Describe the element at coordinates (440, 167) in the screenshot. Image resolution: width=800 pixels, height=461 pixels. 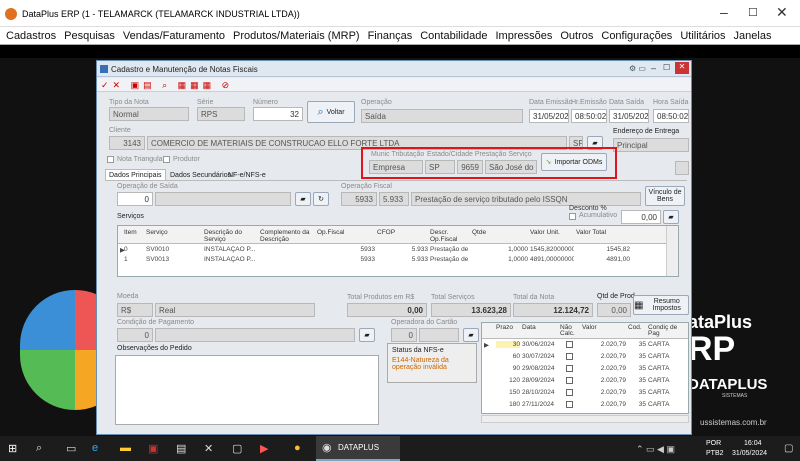
I see `estado-uf-select: SP` at that location.